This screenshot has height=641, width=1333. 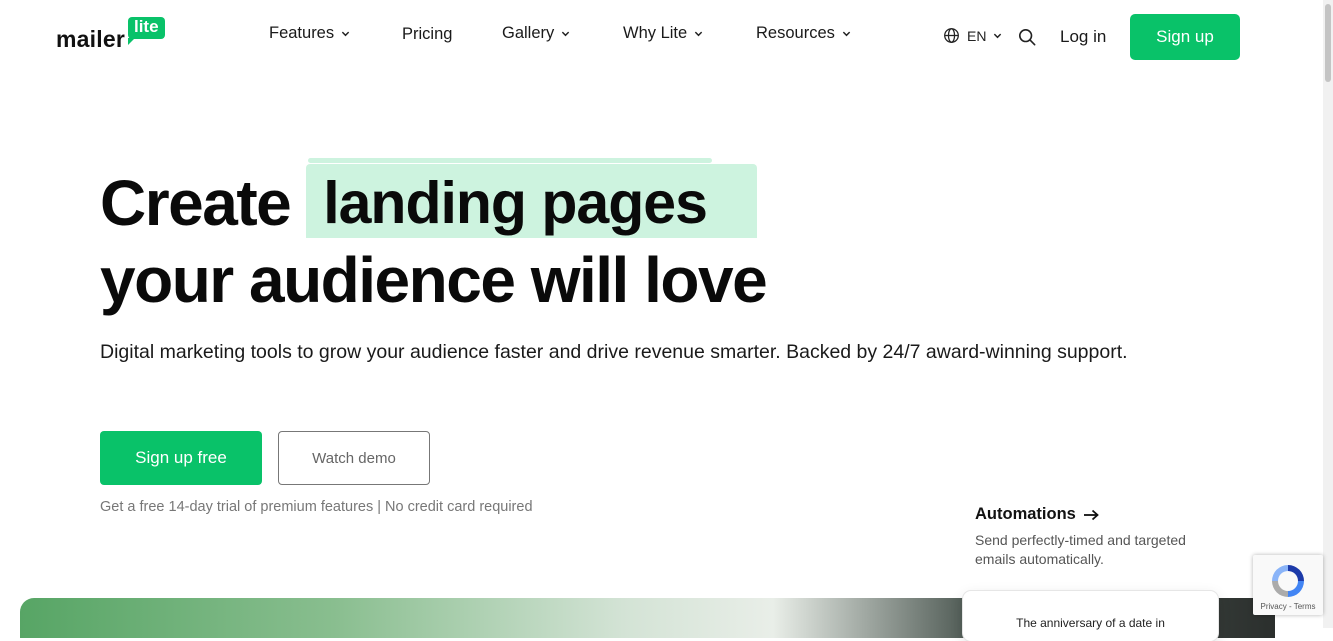 I want to click on arrow-right-icon, so click(x=1091, y=514).